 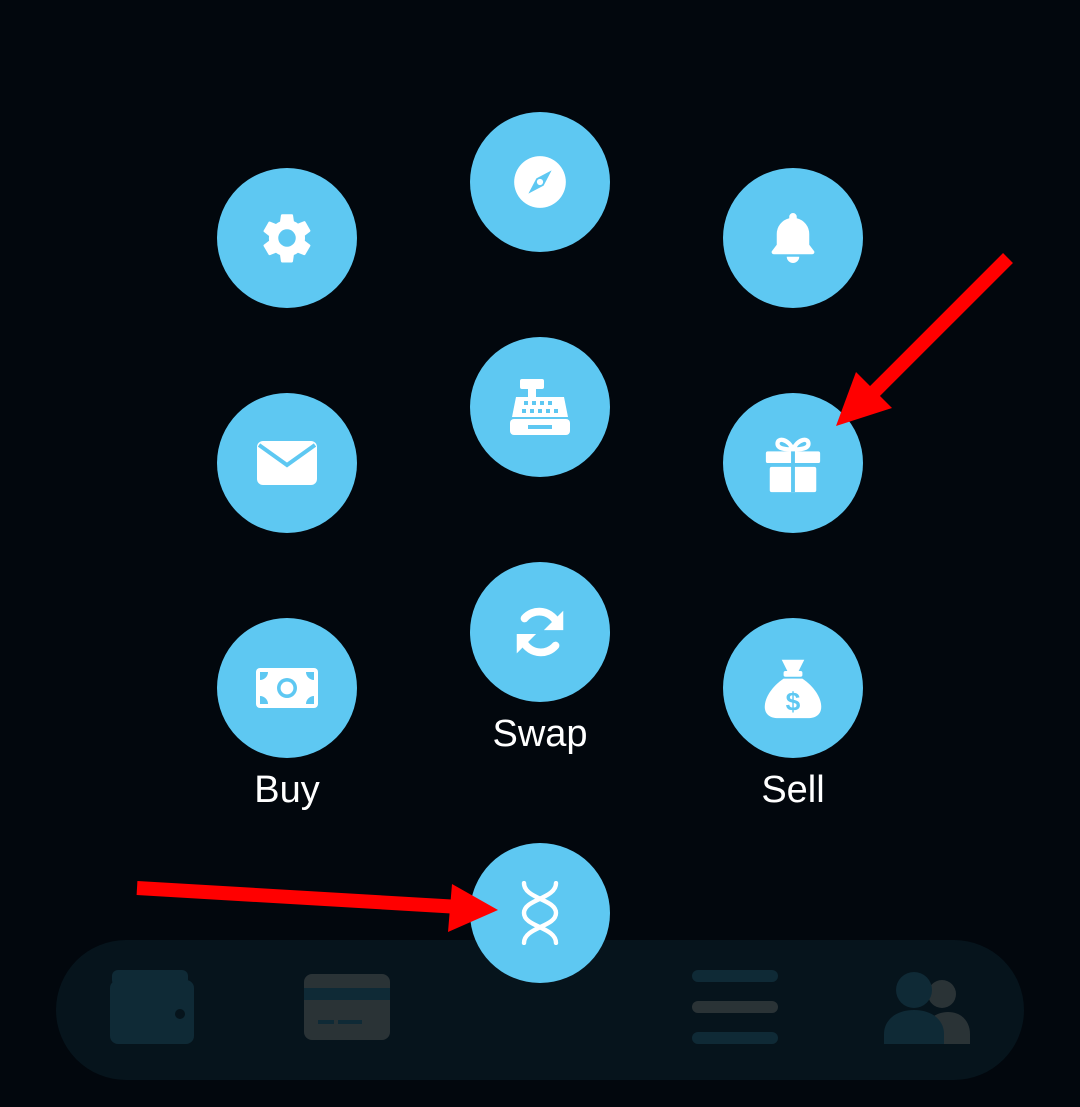 I want to click on contacts-tab, so click(x=928, y=1009).